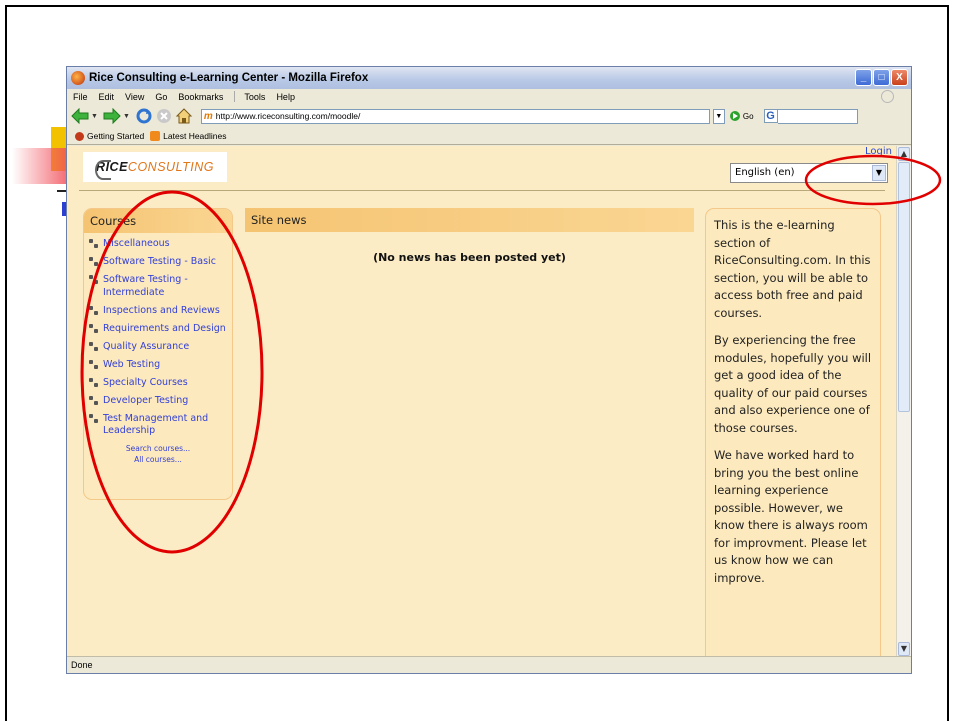  I want to click on status-text: Done, so click(82, 665).